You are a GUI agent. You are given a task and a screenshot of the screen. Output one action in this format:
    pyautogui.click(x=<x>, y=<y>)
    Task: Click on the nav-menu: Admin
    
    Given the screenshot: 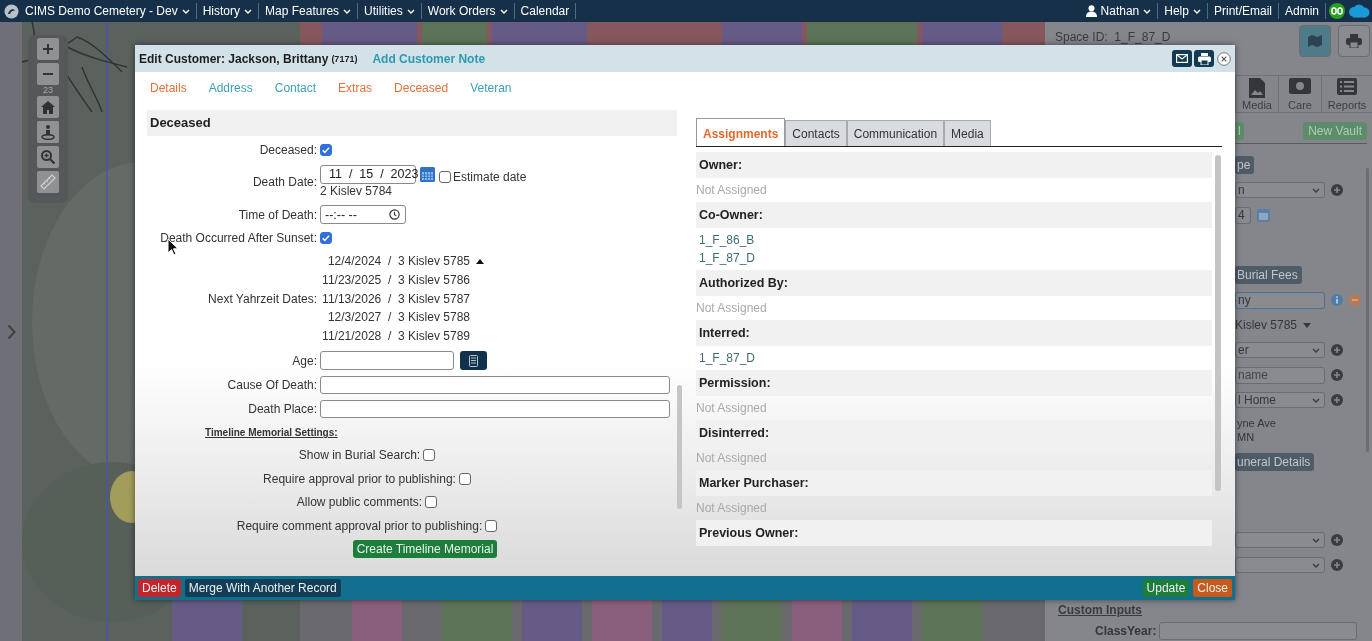 What is the action you would take?
    pyautogui.click(x=1302, y=11)
    